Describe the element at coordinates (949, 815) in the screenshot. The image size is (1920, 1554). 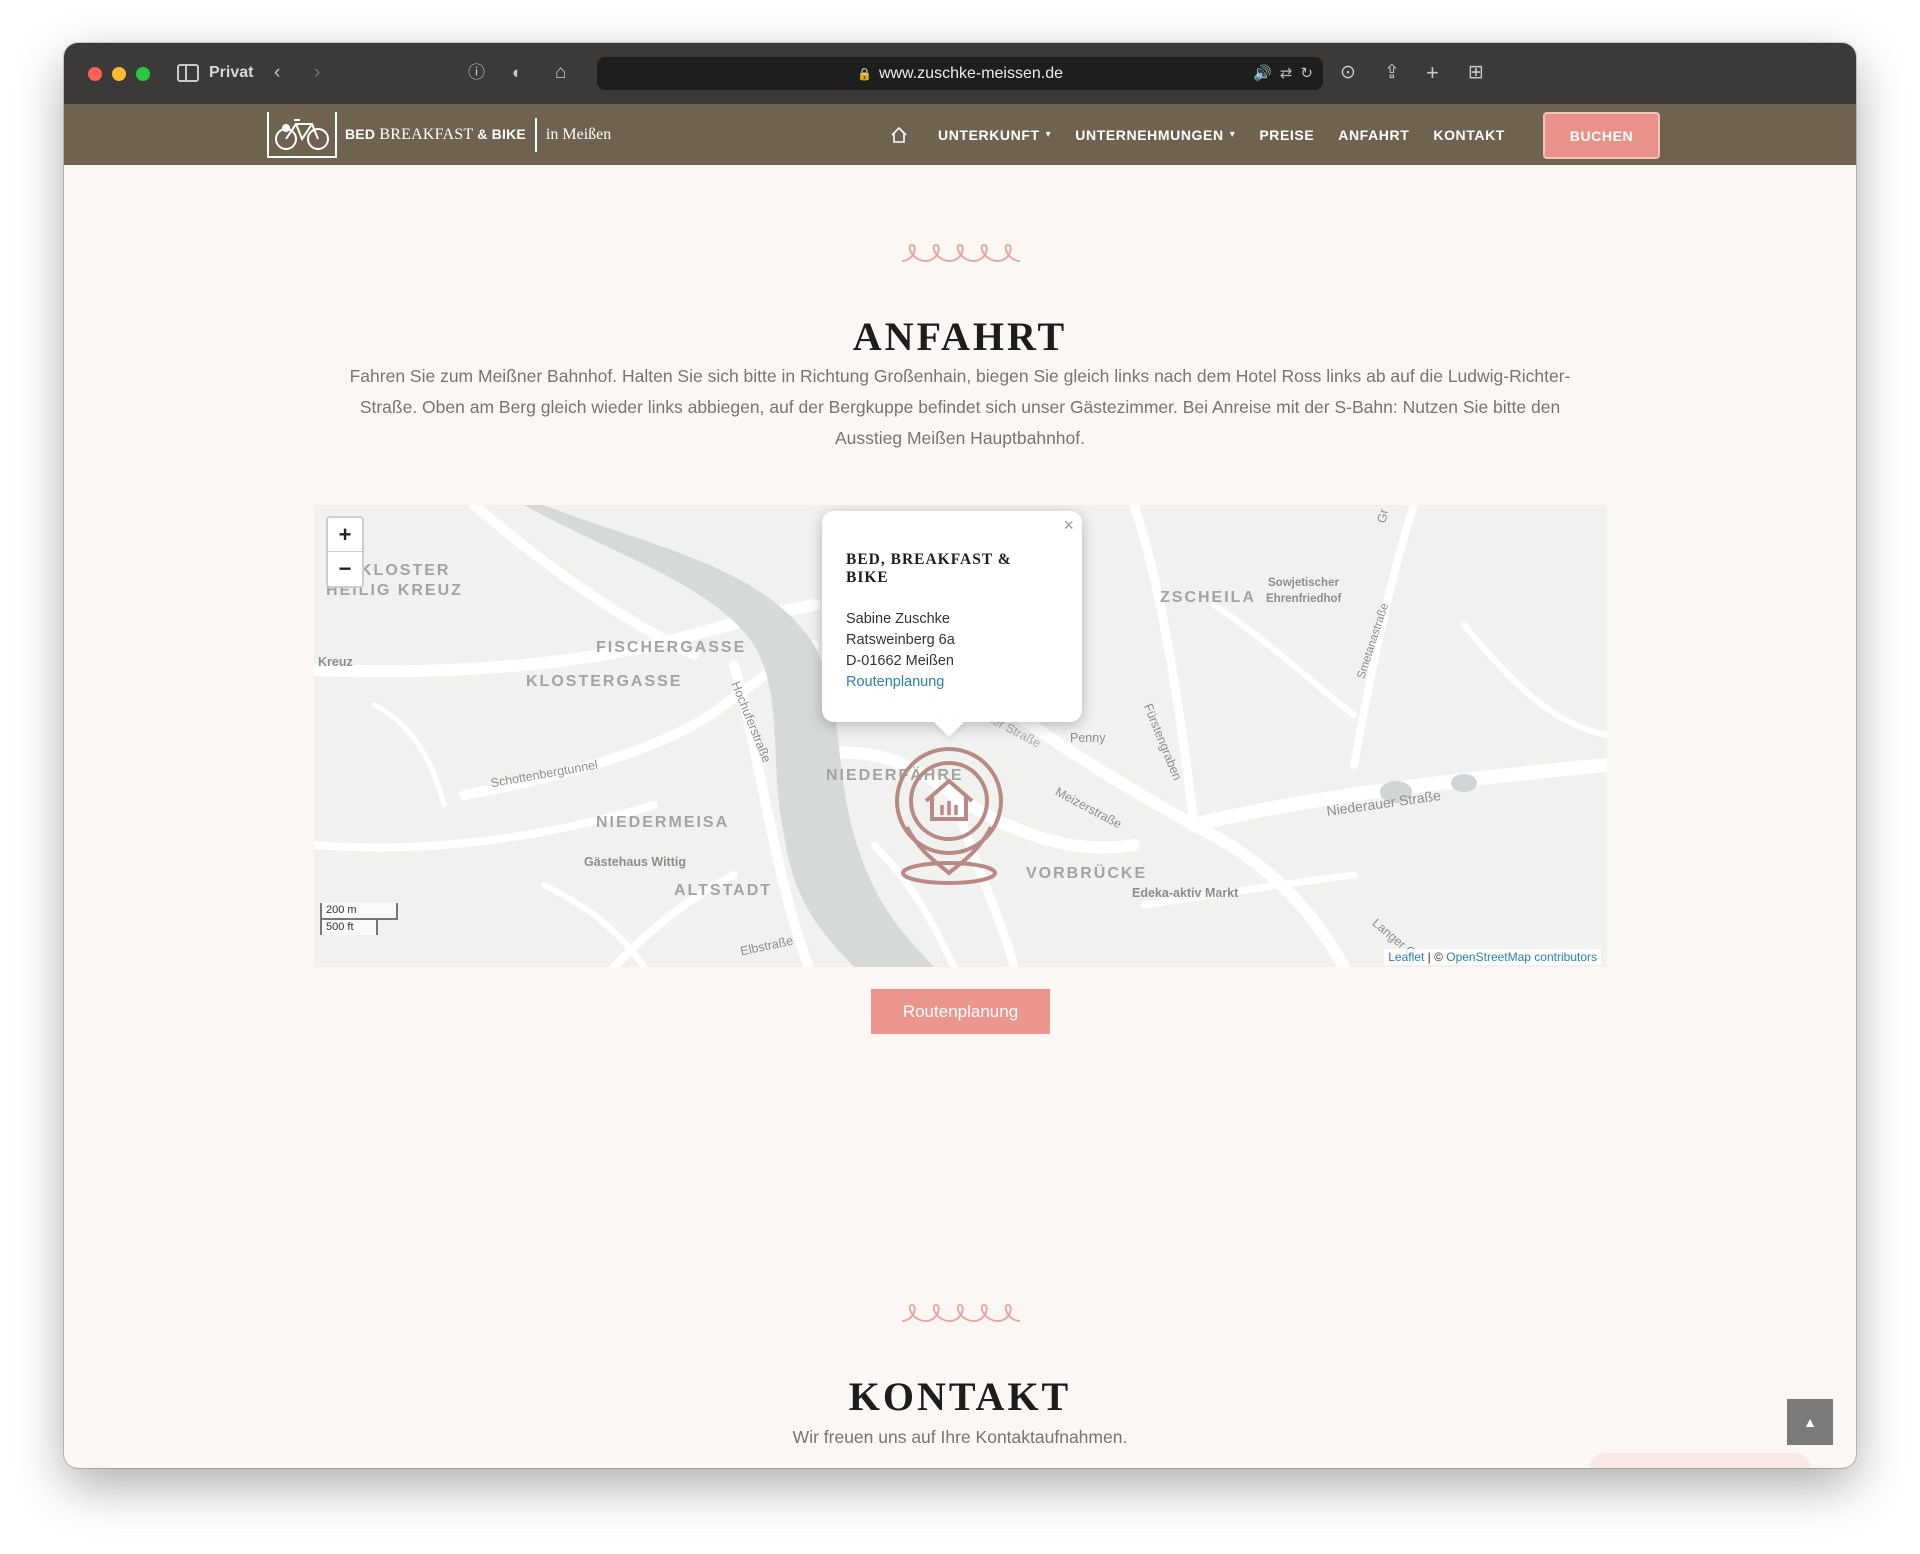
I see `map-marker-house-icon` at that location.